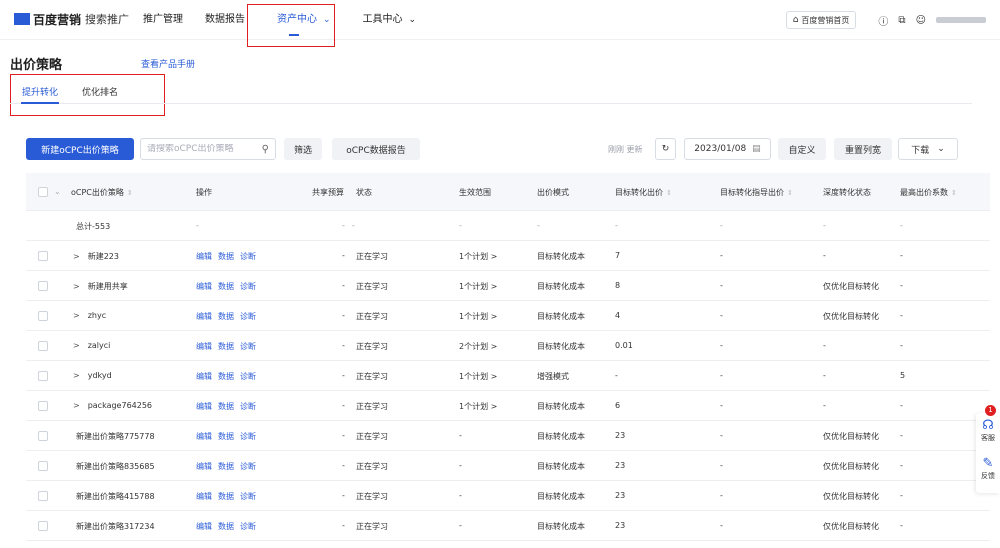 Image resolution: width=1000 pixels, height=548 pixels. Describe the element at coordinates (96, 256) in the screenshot. I see `strategy-name: > 新建223` at that location.